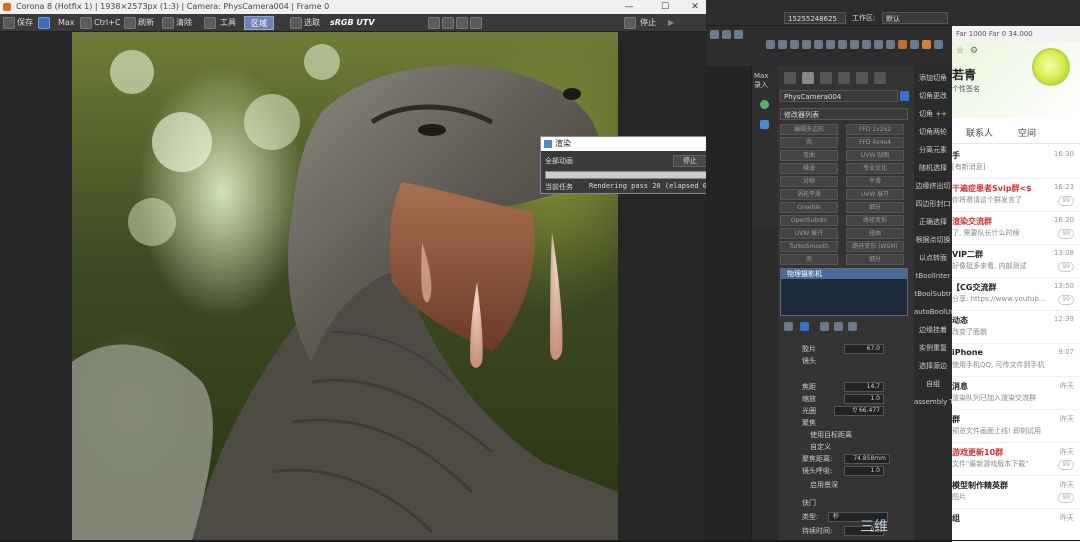  What do you see at coordinates (1016, 492) in the screenshot?
I see `conversation-item: 模型制作精英群 图片 昨天 99` at bounding box center [1016, 492].